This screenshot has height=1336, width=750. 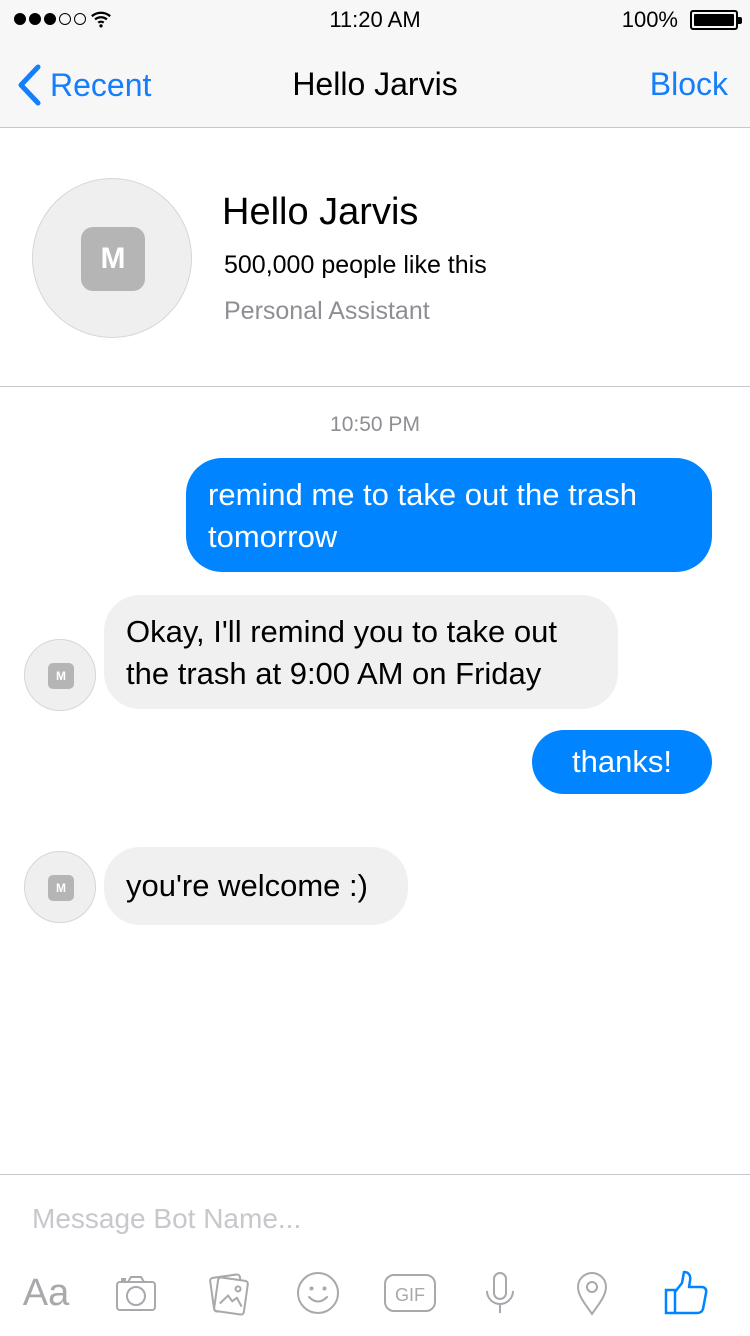 I want to click on incoming-message: you're welcome :), so click(x=256, y=886).